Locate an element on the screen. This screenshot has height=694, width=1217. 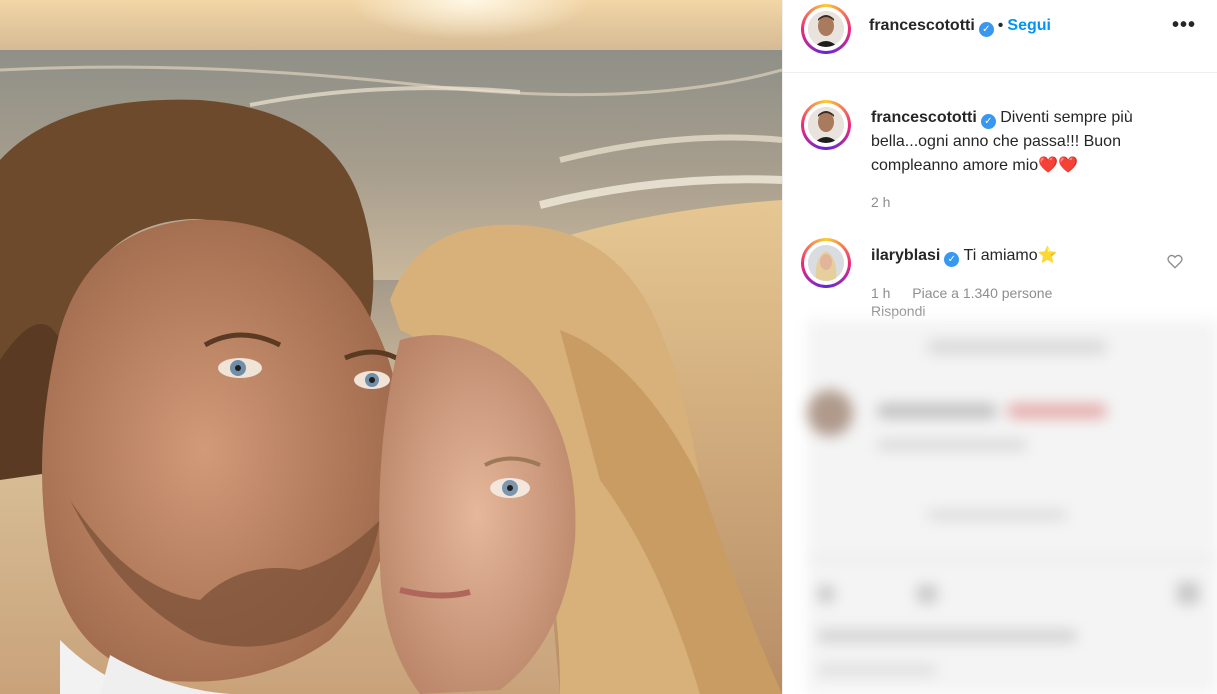
comment-row: ilaryblasi ✓ Ti amiamo⭐ is located at coordinates (964, 256).